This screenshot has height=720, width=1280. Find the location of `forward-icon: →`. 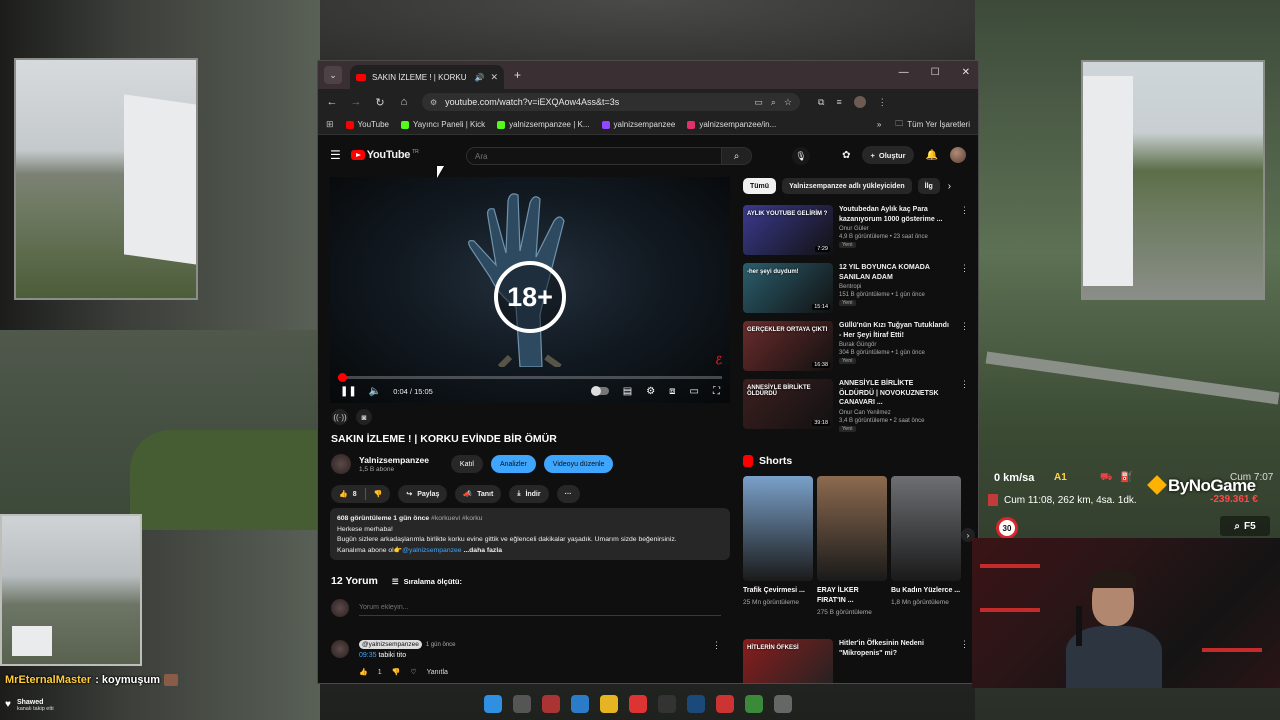

forward-icon: → is located at coordinates (356, 102).